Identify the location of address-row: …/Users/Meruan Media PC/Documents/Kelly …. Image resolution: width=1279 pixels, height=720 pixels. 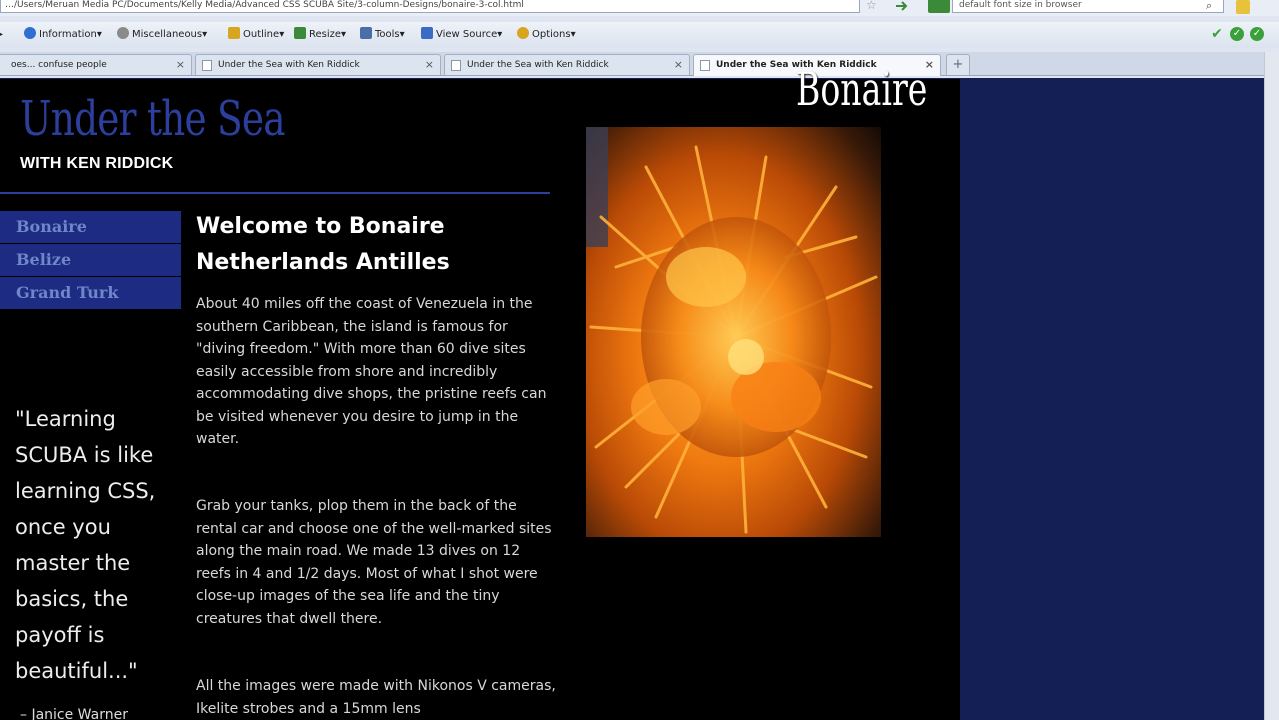
(639, 8).